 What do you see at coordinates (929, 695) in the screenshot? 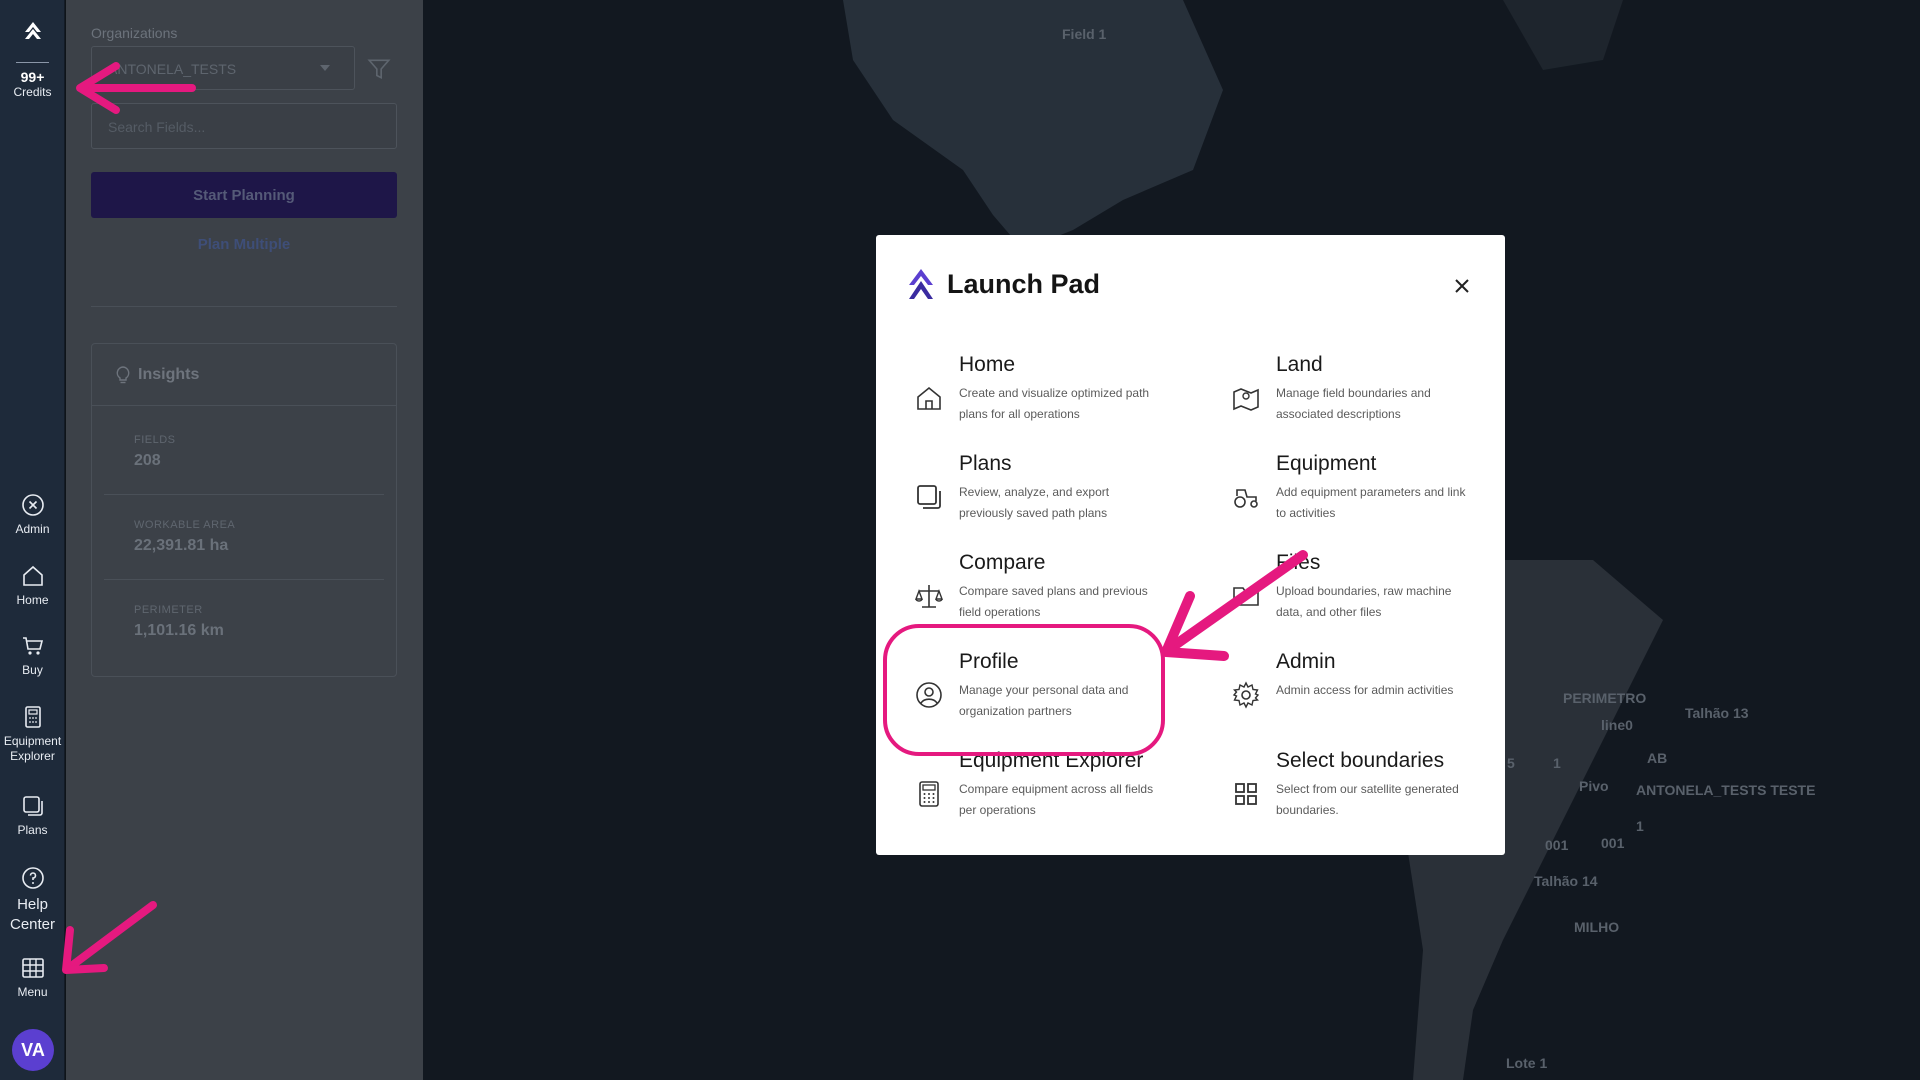
I see `user-circle-icon` at bounding box center [929, 695].